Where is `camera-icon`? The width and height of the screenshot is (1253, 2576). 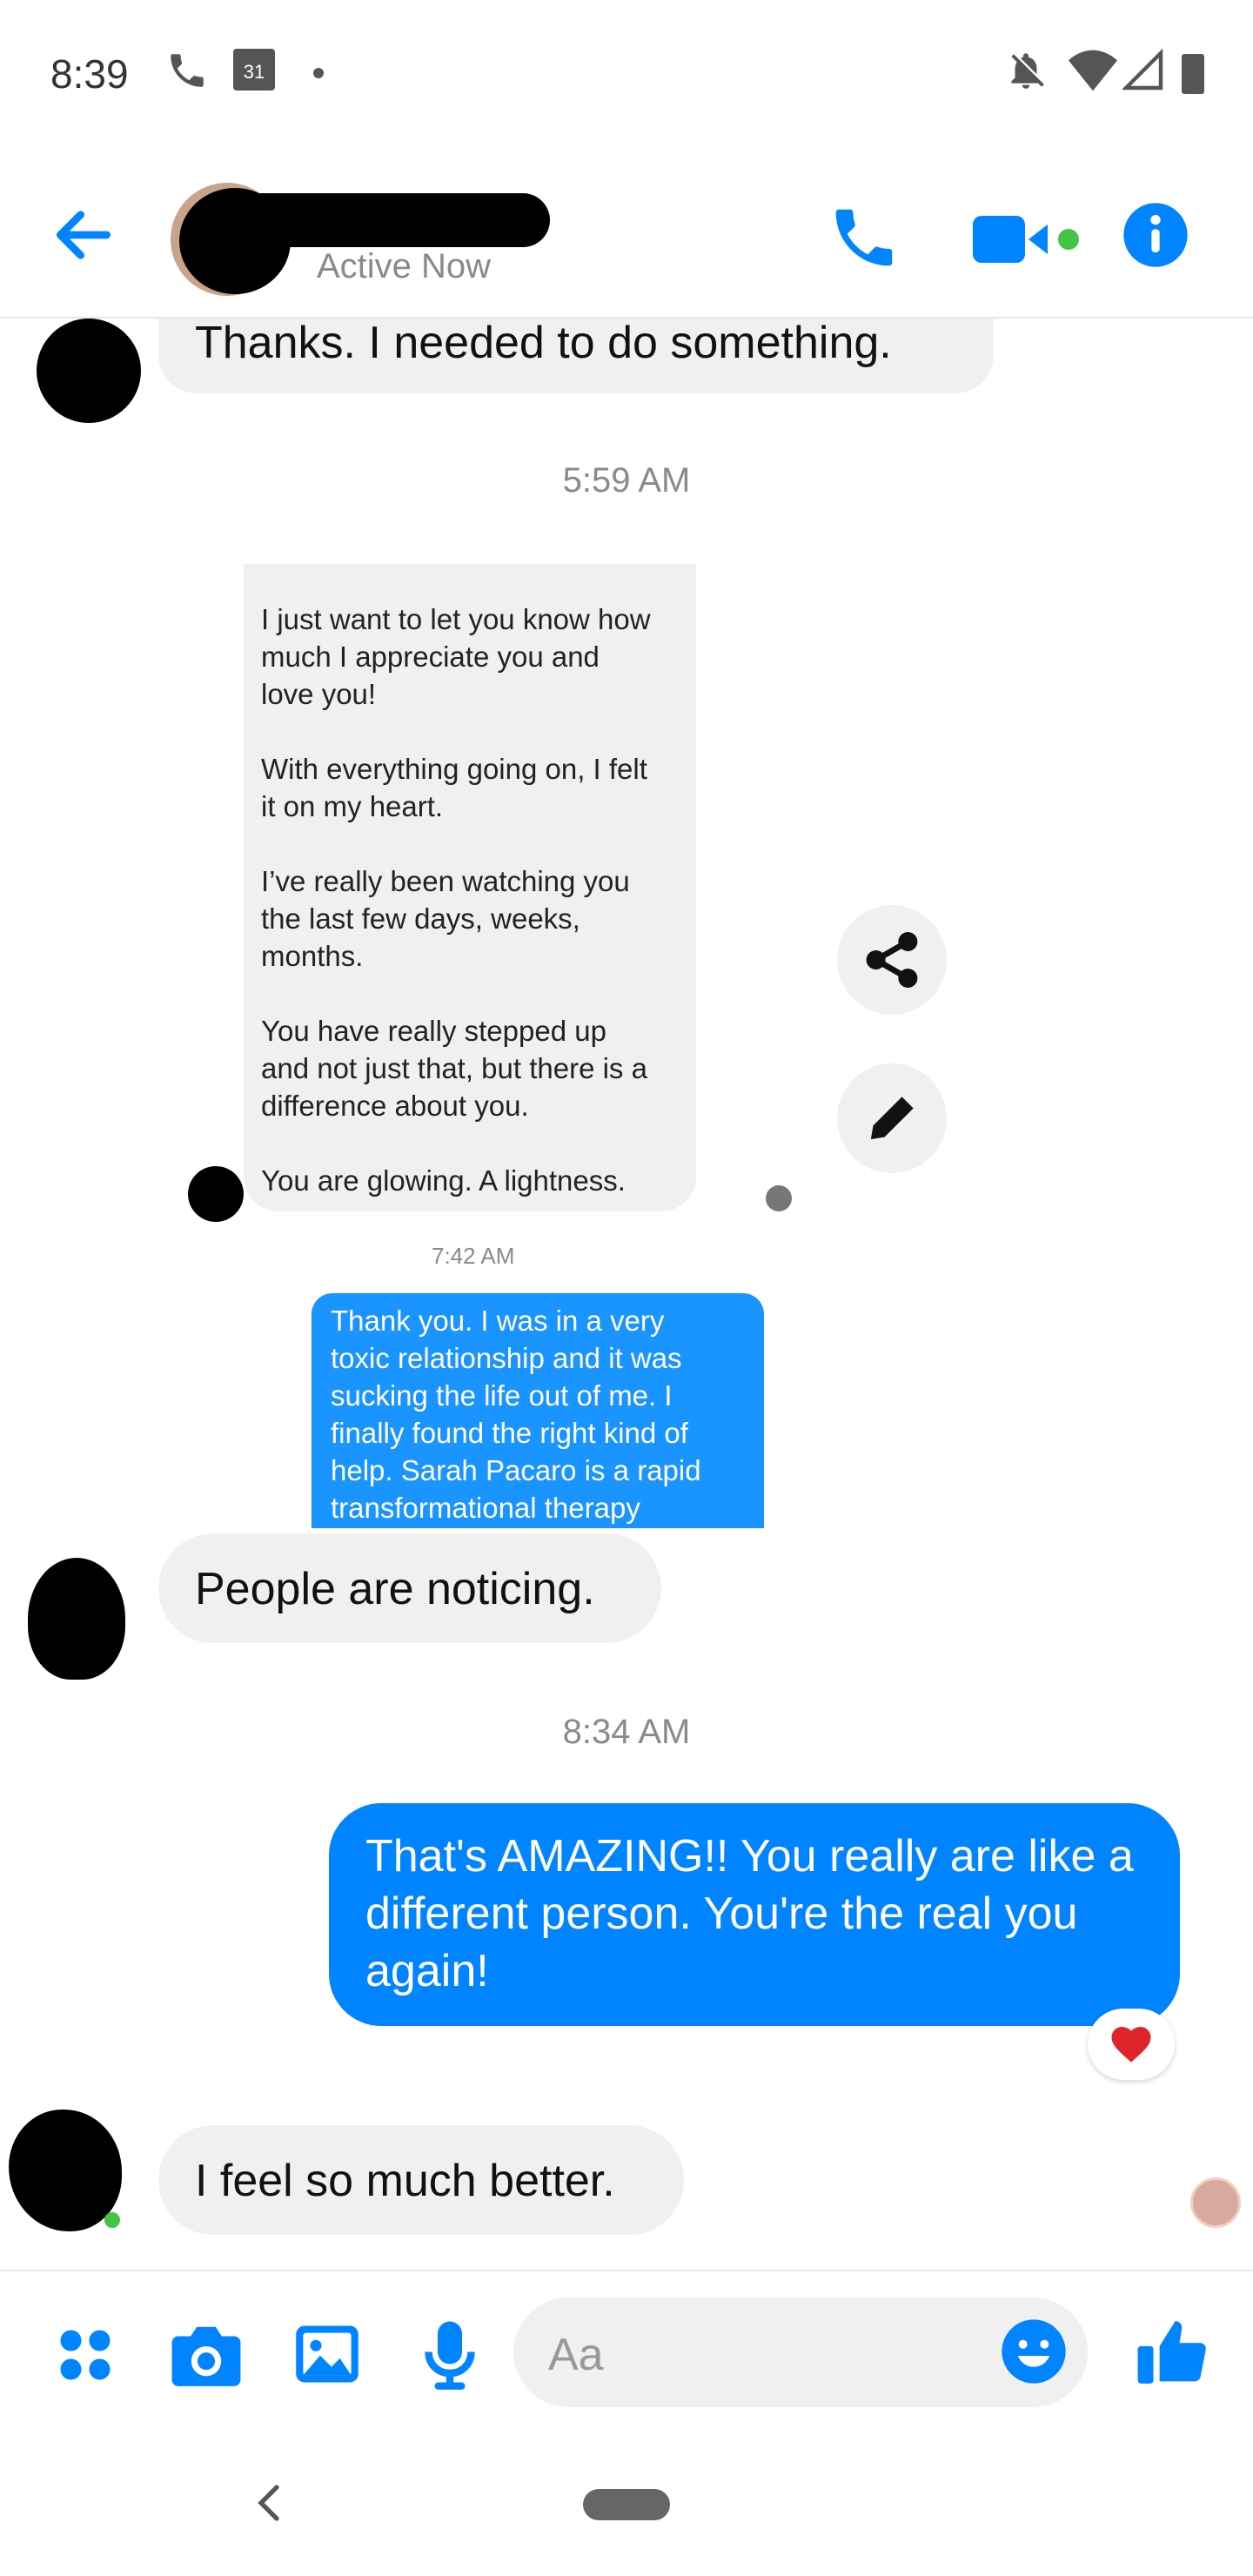 camera-icon is located at coordinates (206, 2355).